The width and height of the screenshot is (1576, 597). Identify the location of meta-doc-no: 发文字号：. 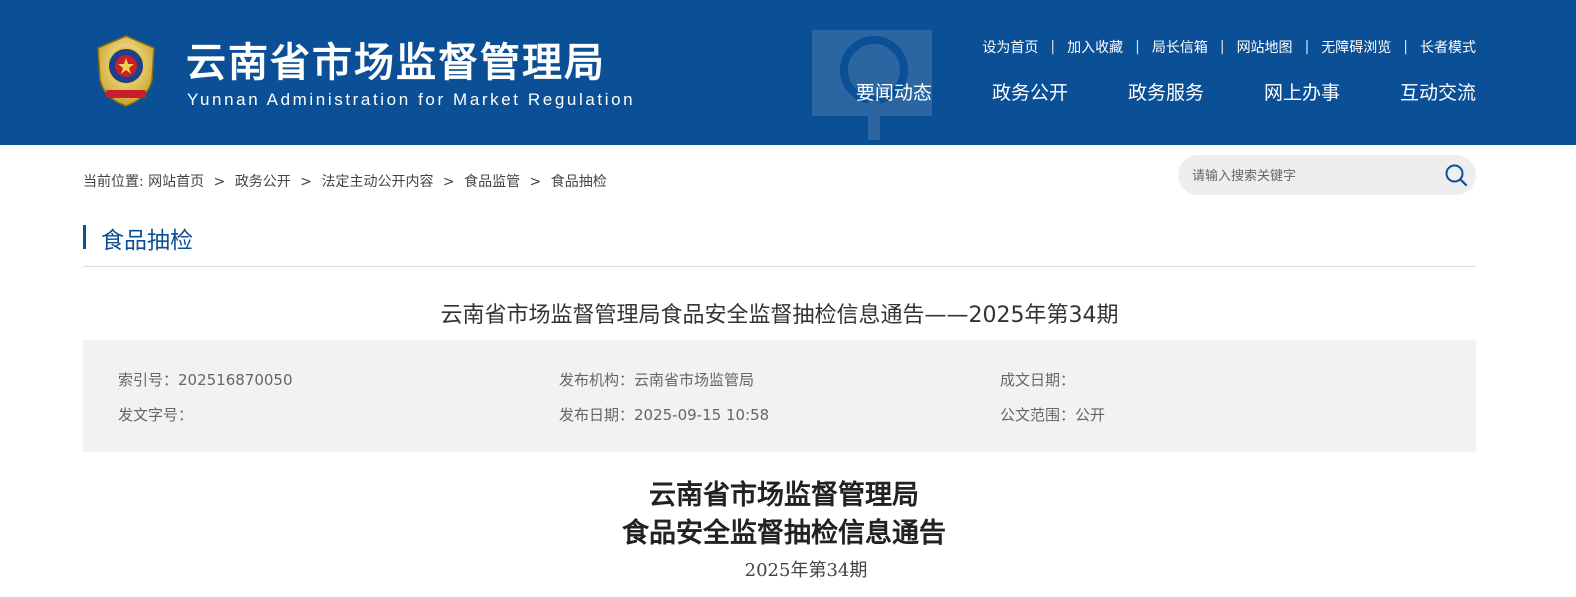
(156, 415).